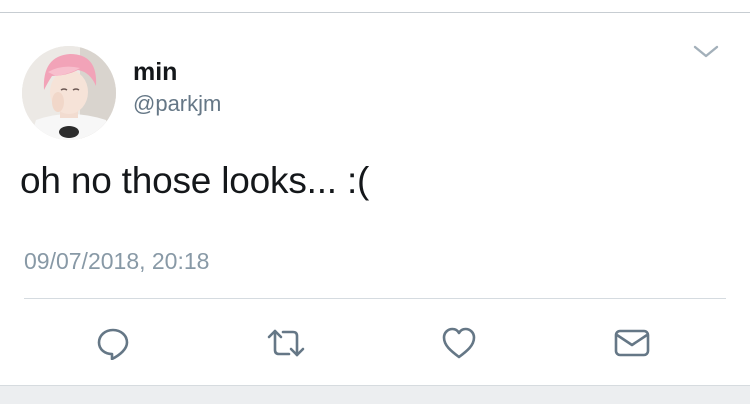 The width and height of the screenshot is (750, 404). What do you see at coordinates (706, 51) in the screenshot?
I see `chevron-down-icon` at bounding box center [706, 51].